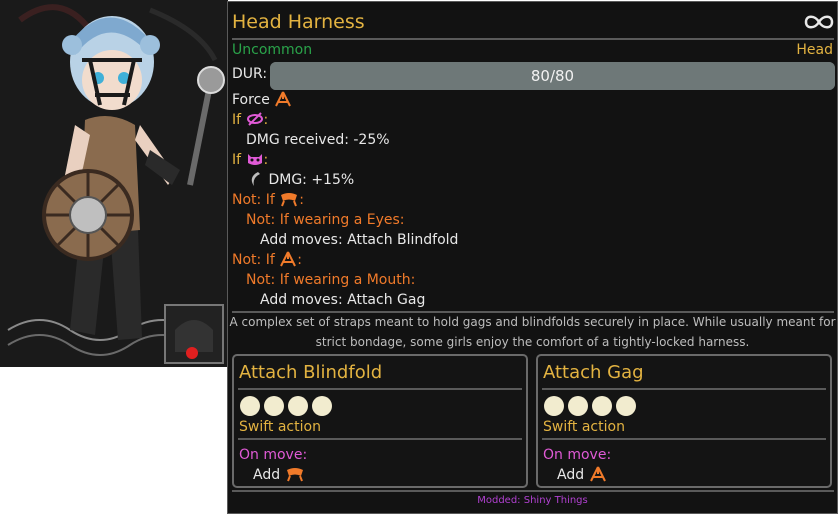 Image resolution: width=840 pixels, height=516 pixels. I want to click on move-card-attach-blindfold: Attach Blindfold Swift action On move, so click(380, 421).